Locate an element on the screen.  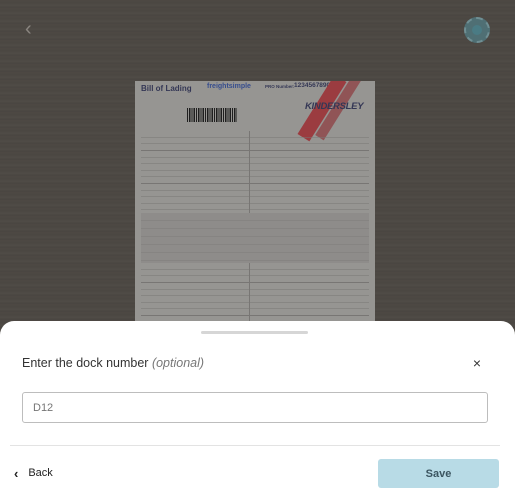
sheet-title-optional: (optional) is located at coordinates (178, 363).